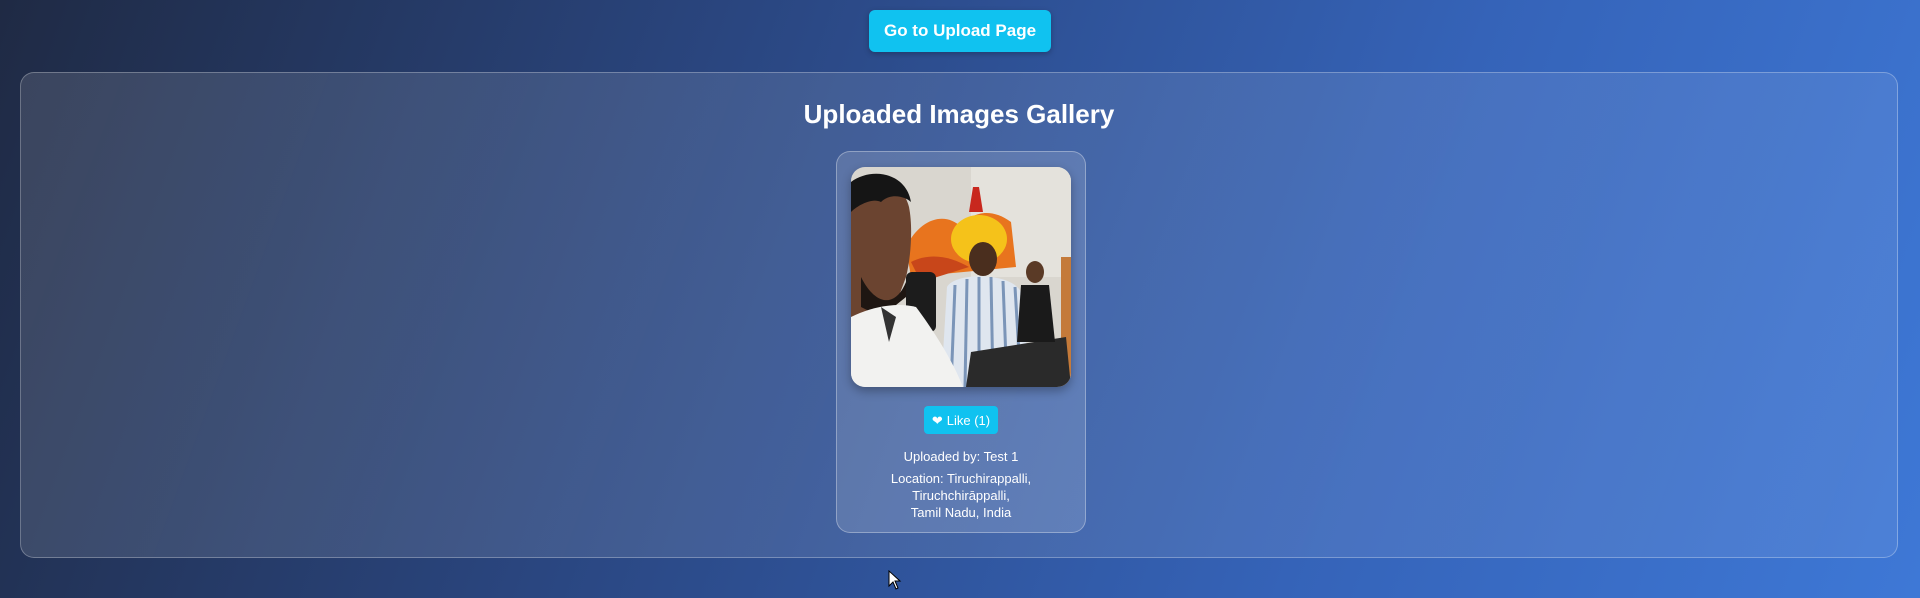 The height and width of the screenshot is (598, 1920). I want to click on cursor-icon, so click(895, 580).